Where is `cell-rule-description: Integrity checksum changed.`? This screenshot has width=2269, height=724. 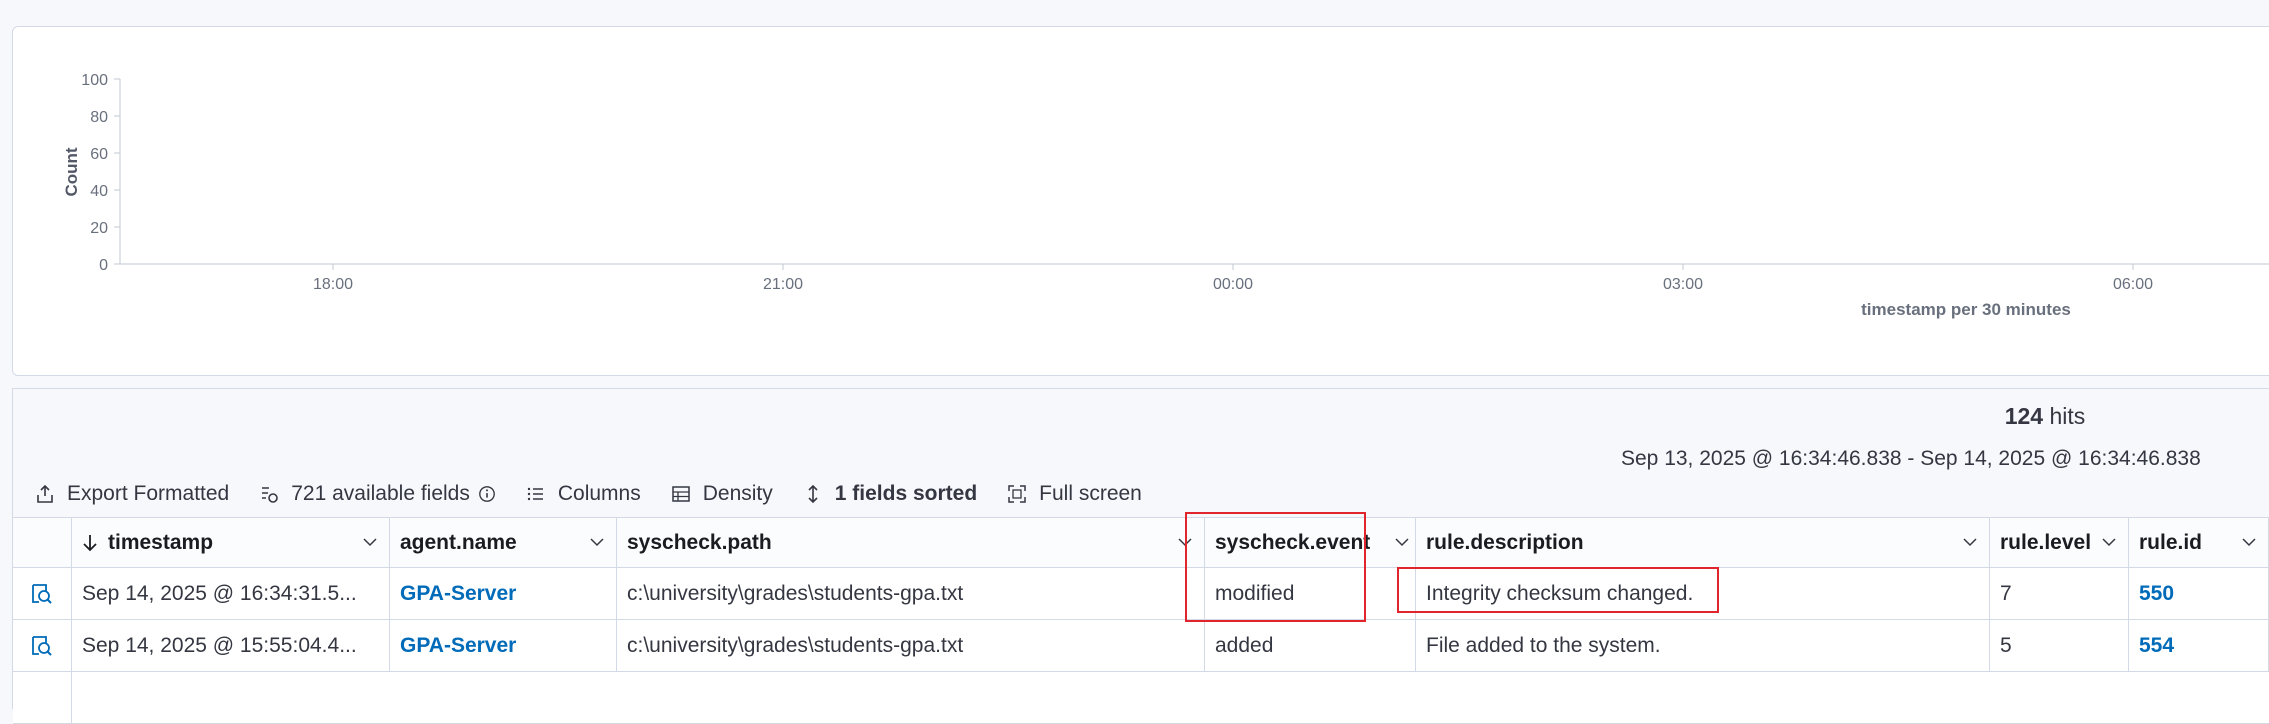 cell-rule-description: Integrity checksum changed. is located at coordinates (1703, 593).